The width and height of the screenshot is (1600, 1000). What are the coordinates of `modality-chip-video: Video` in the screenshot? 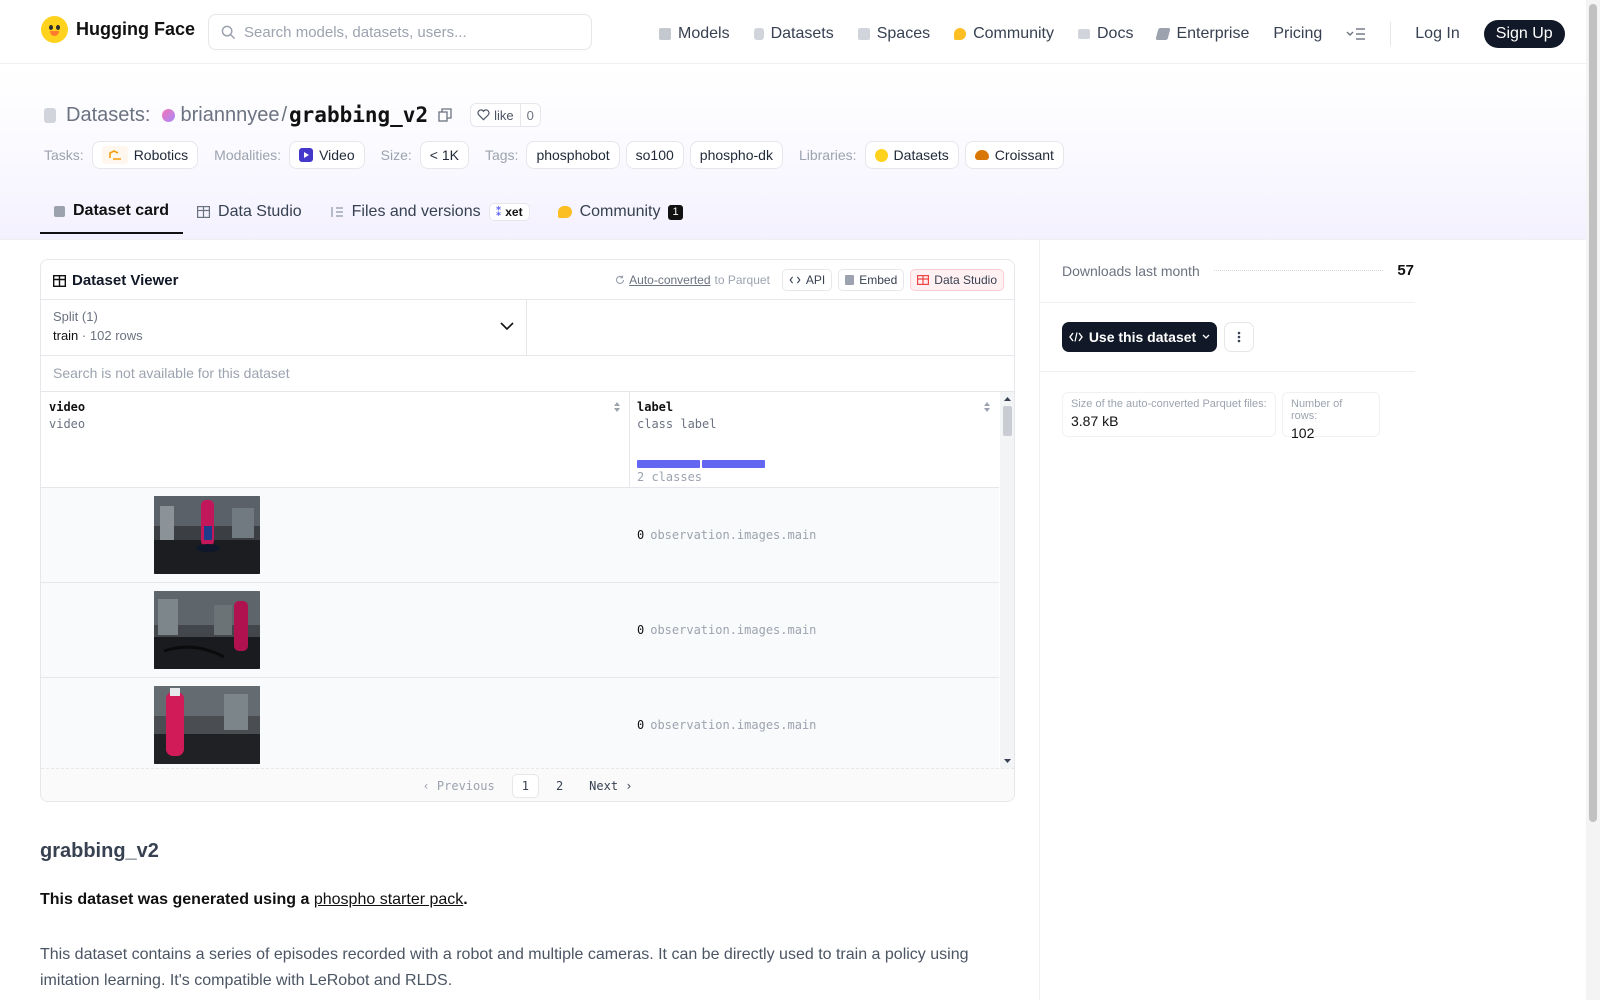 It's located at (327, 155).